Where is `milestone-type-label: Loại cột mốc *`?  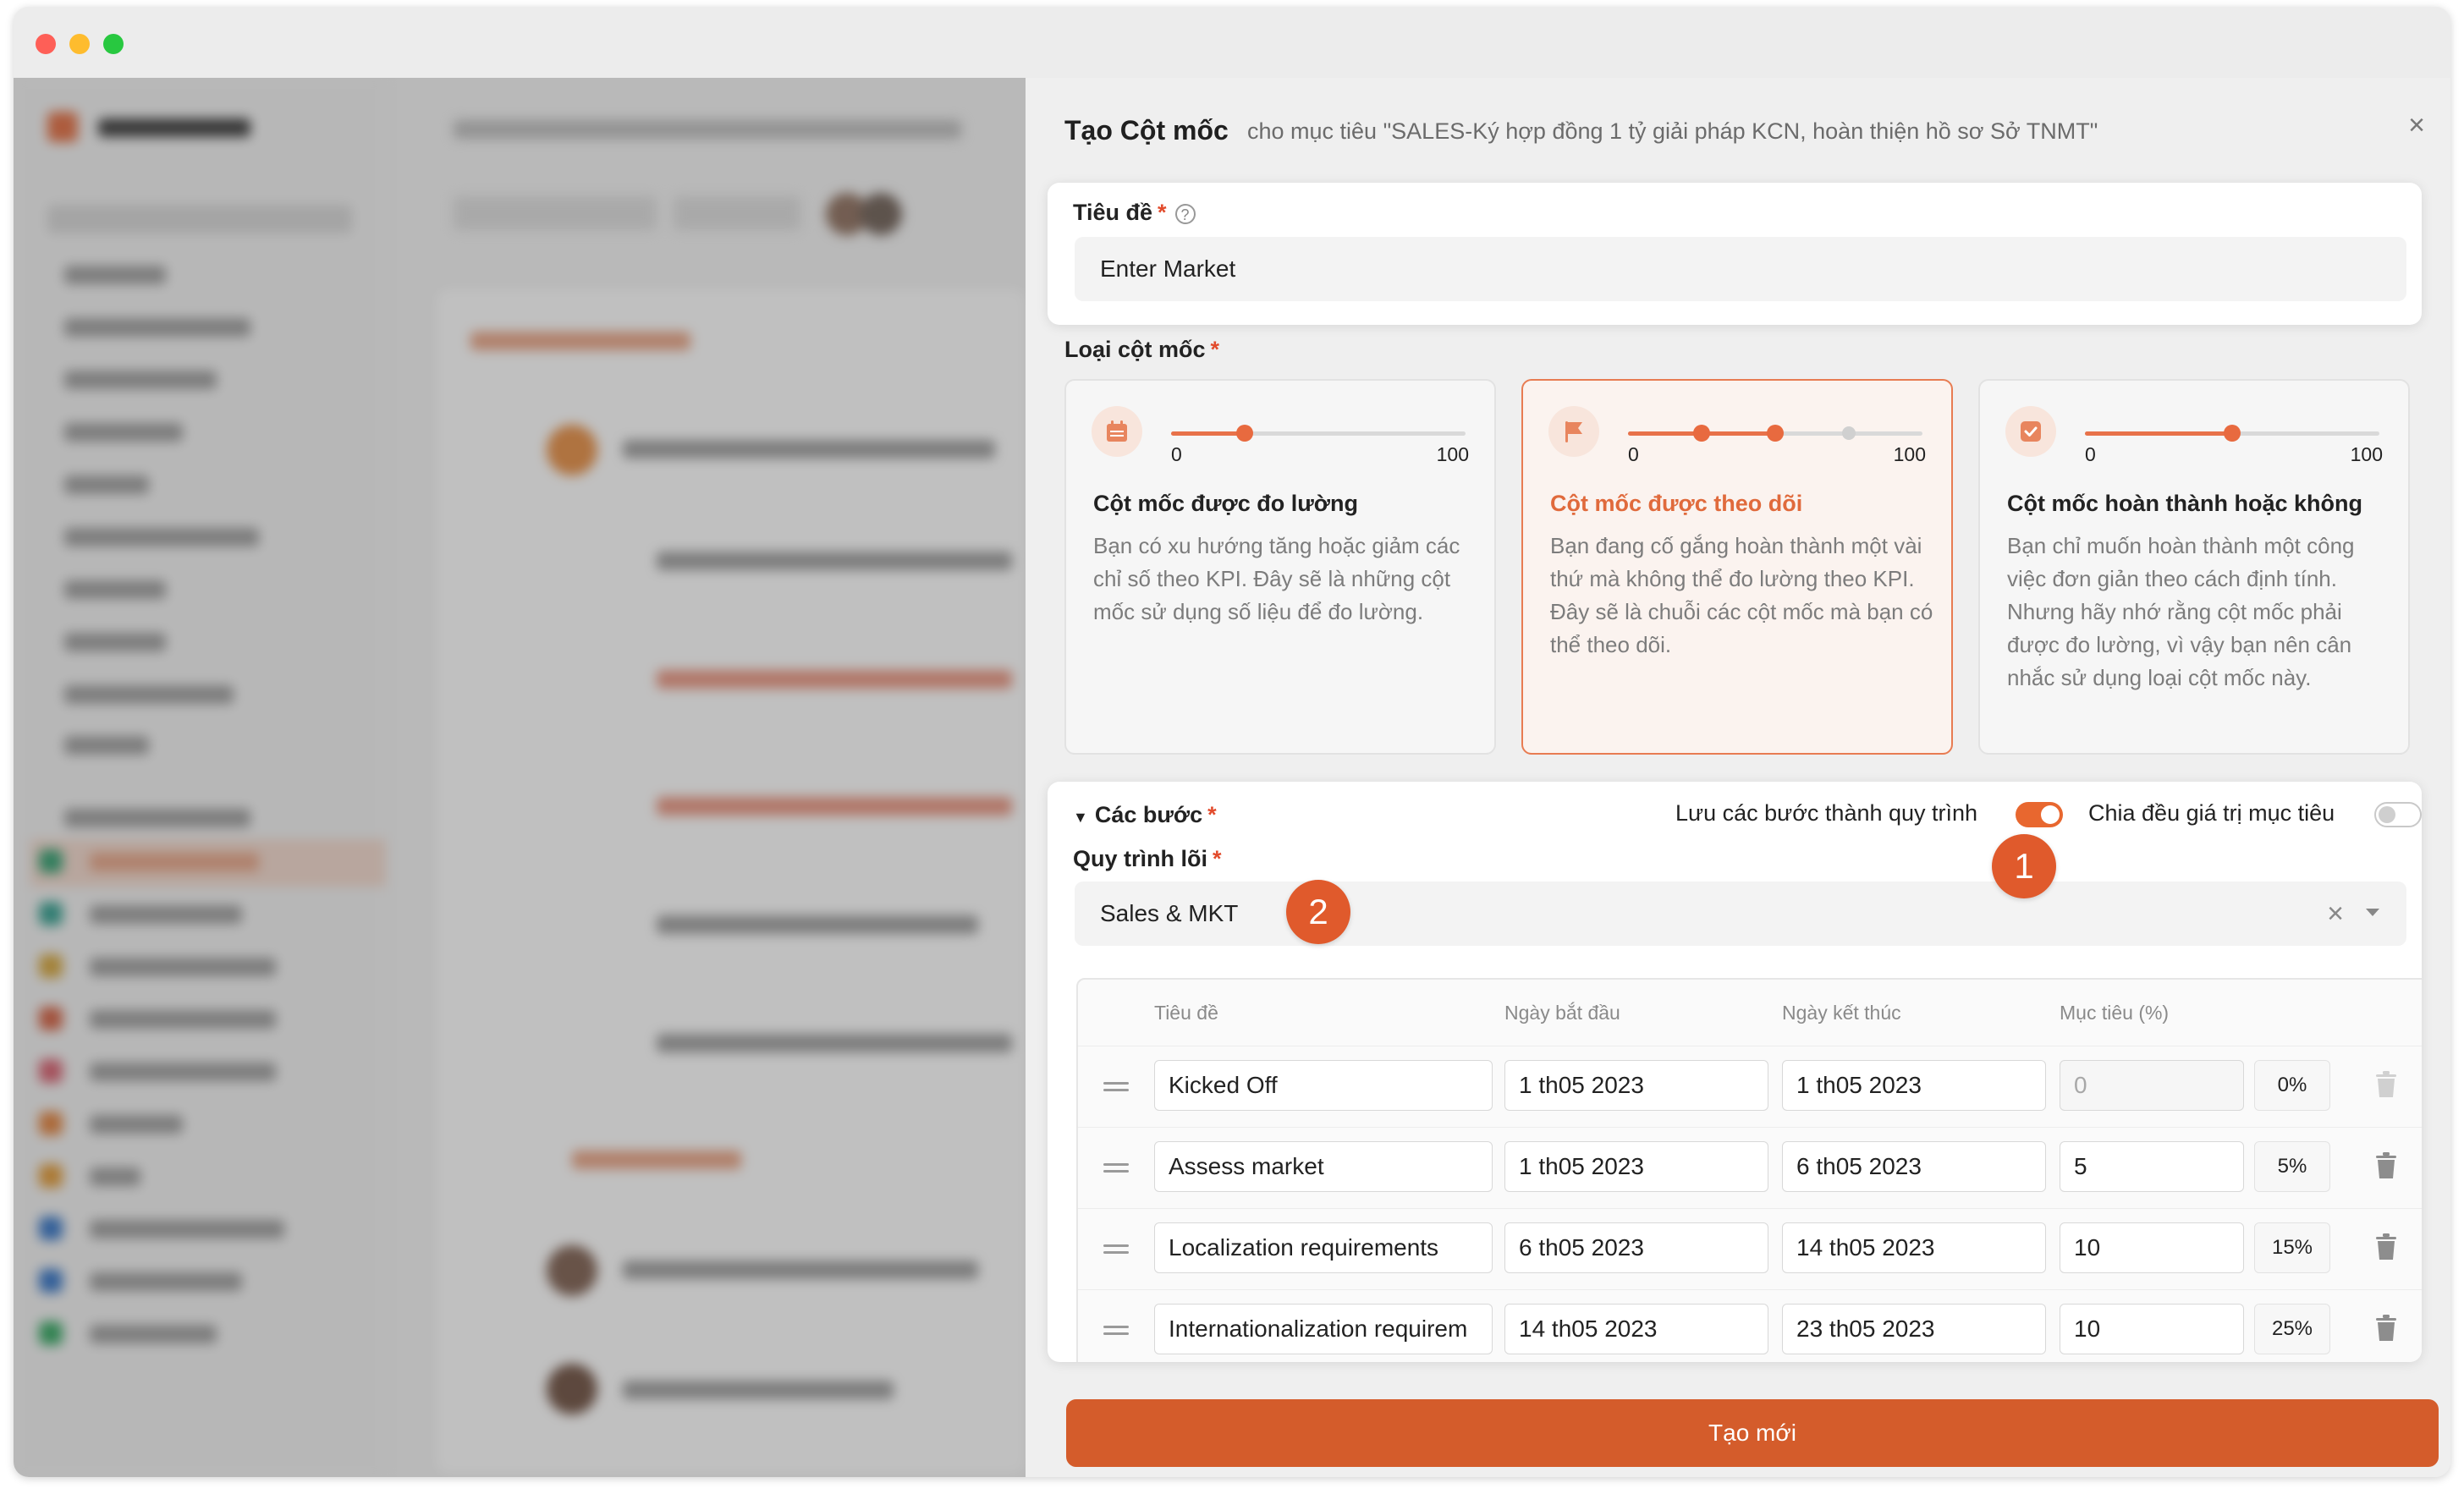 milestone-type-label: Loại cột mốc * is located at coordinates (1141, 350).